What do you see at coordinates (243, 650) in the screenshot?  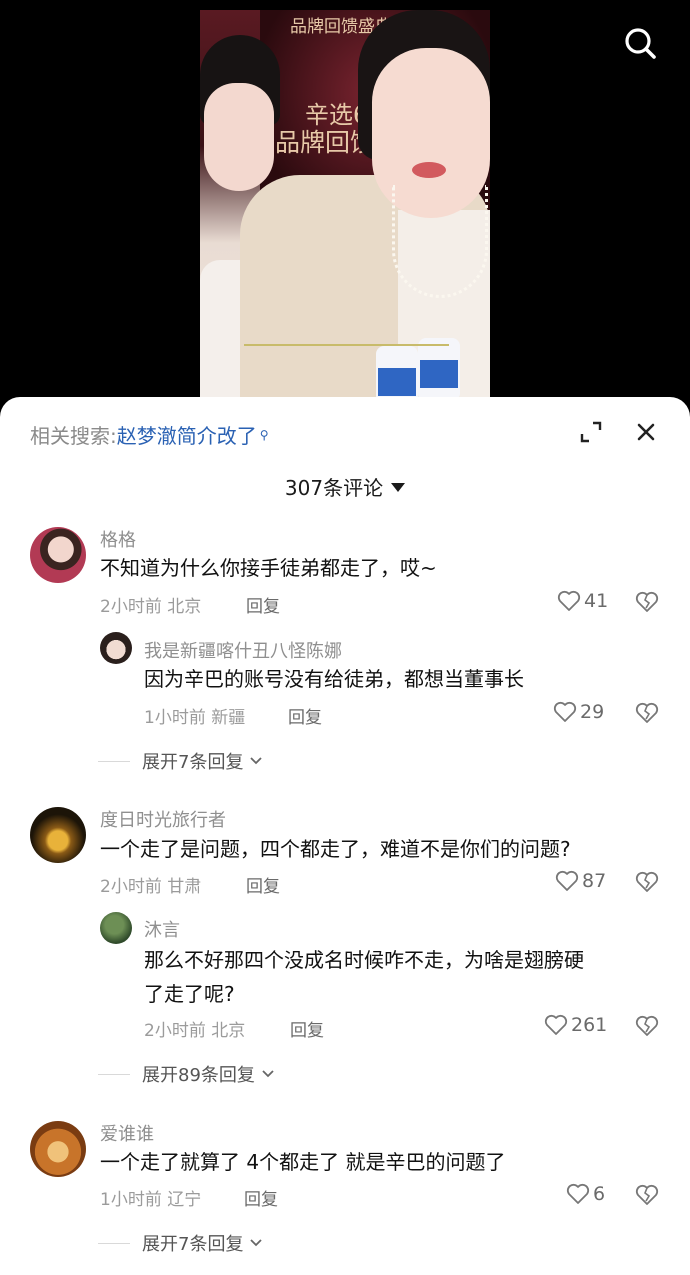 I see `reply-username: 我是新疆喀什丑八怪陈娜` at bounding box center [243, 650].